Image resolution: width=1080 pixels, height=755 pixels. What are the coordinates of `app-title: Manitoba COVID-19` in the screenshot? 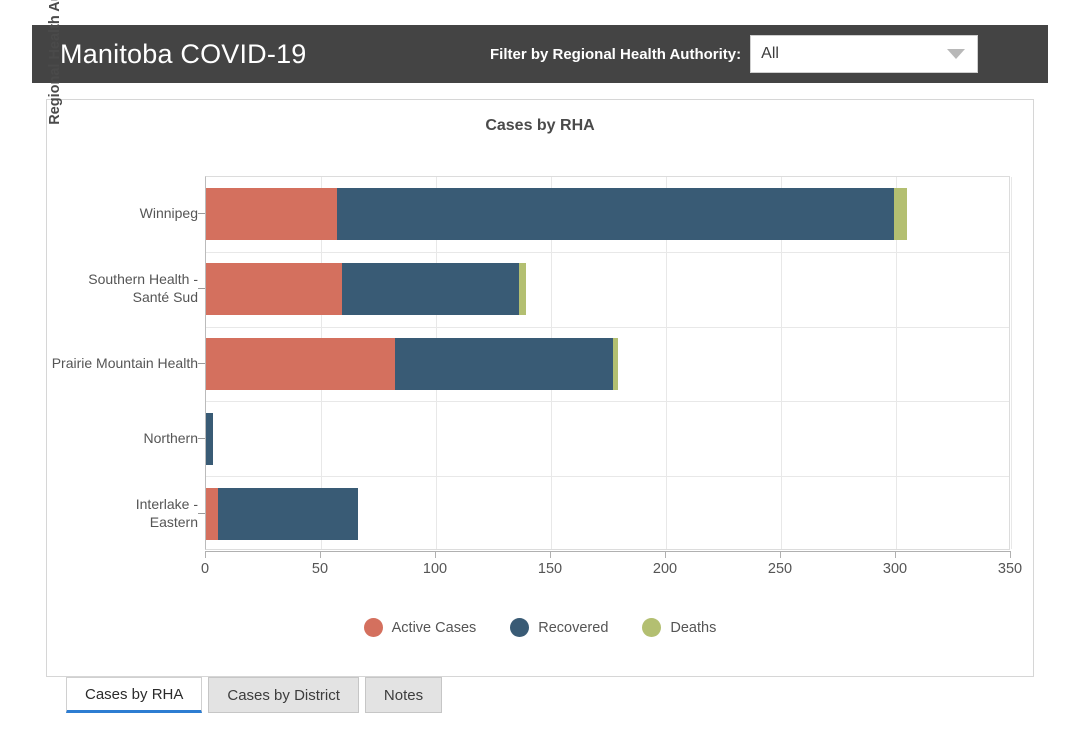 It's located at (183, 53).